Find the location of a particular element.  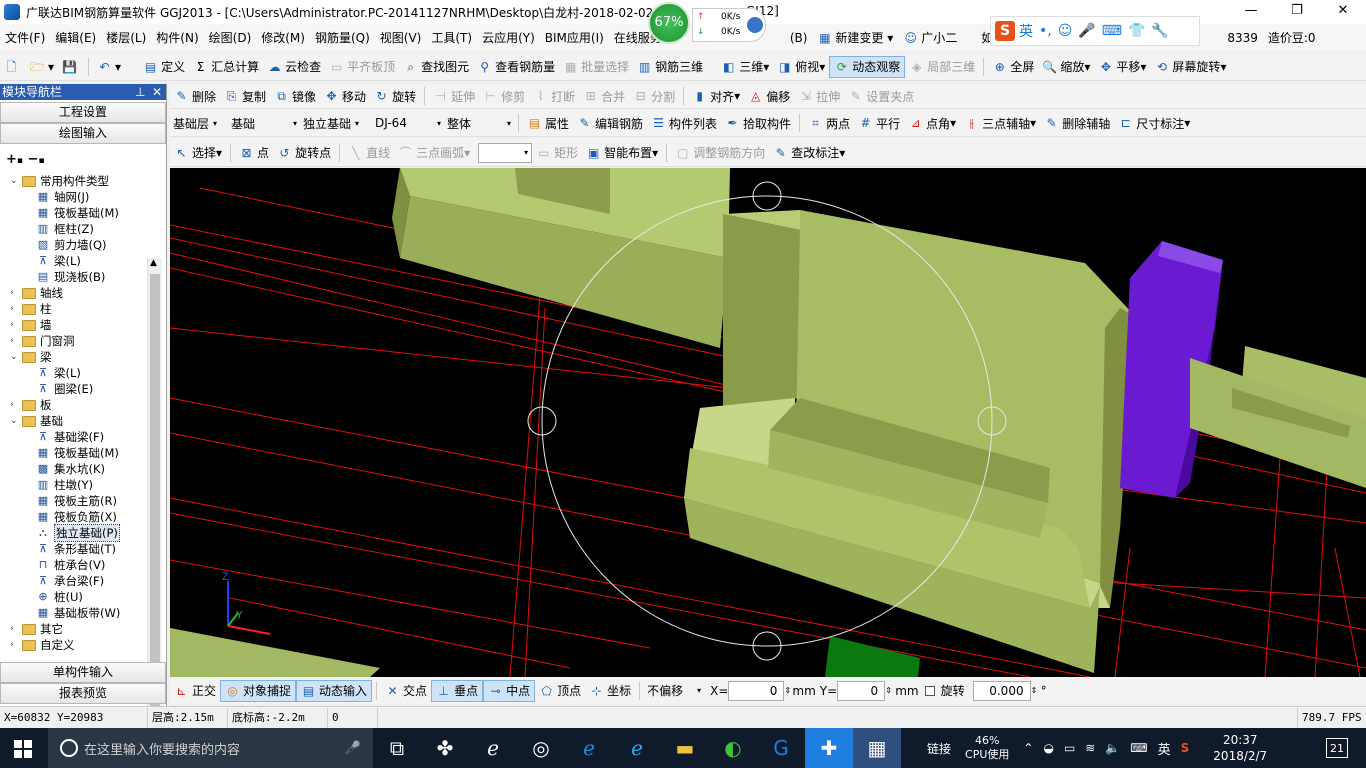

keyboard-tray-icon: ⌨ is located at coordinates (1138, 748).